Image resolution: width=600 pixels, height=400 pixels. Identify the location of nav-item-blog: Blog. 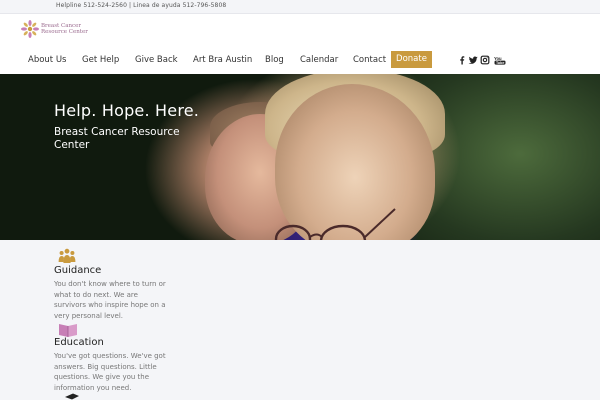
(274, 60).